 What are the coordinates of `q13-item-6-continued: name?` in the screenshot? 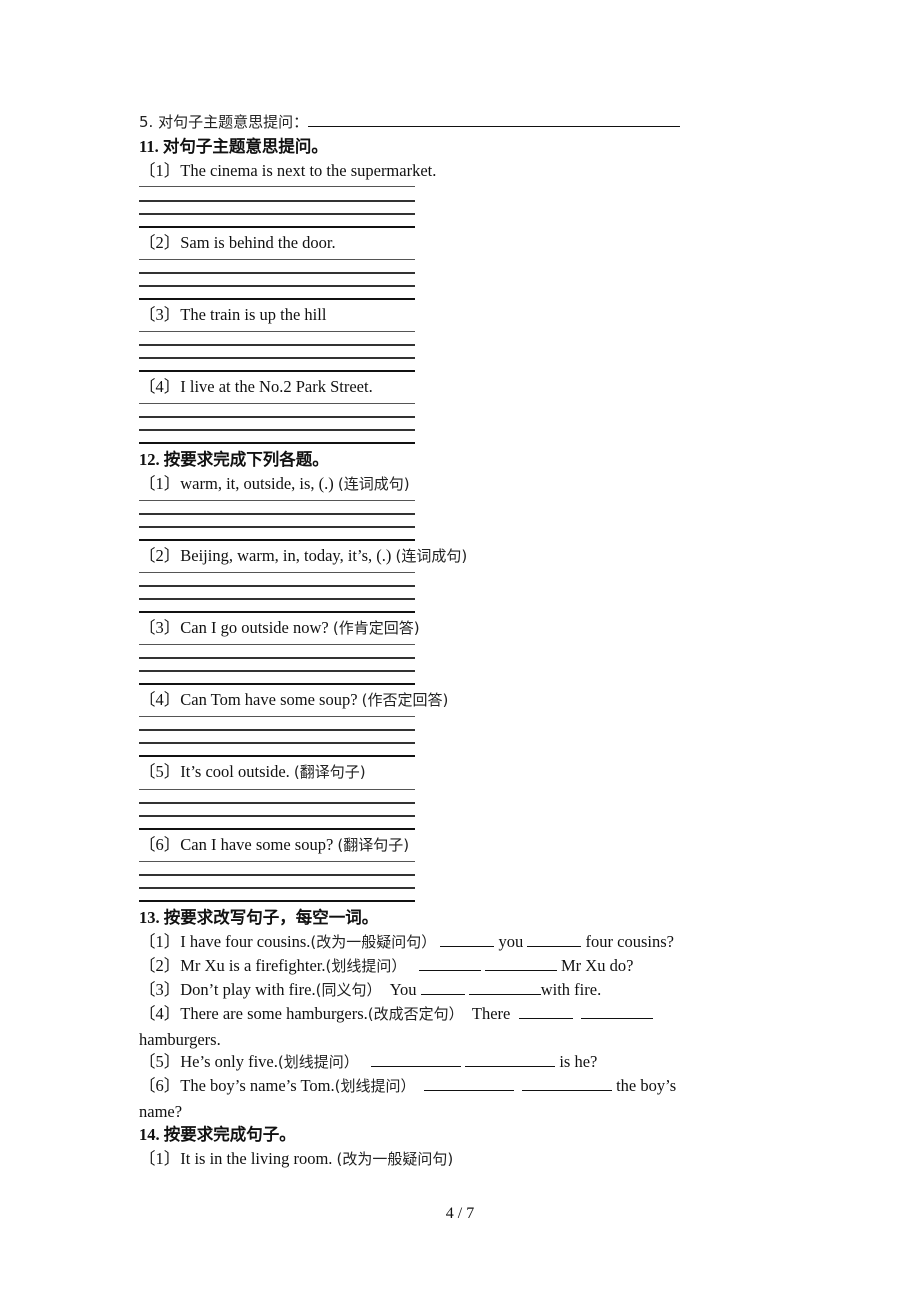 It's located at (161, 1111).